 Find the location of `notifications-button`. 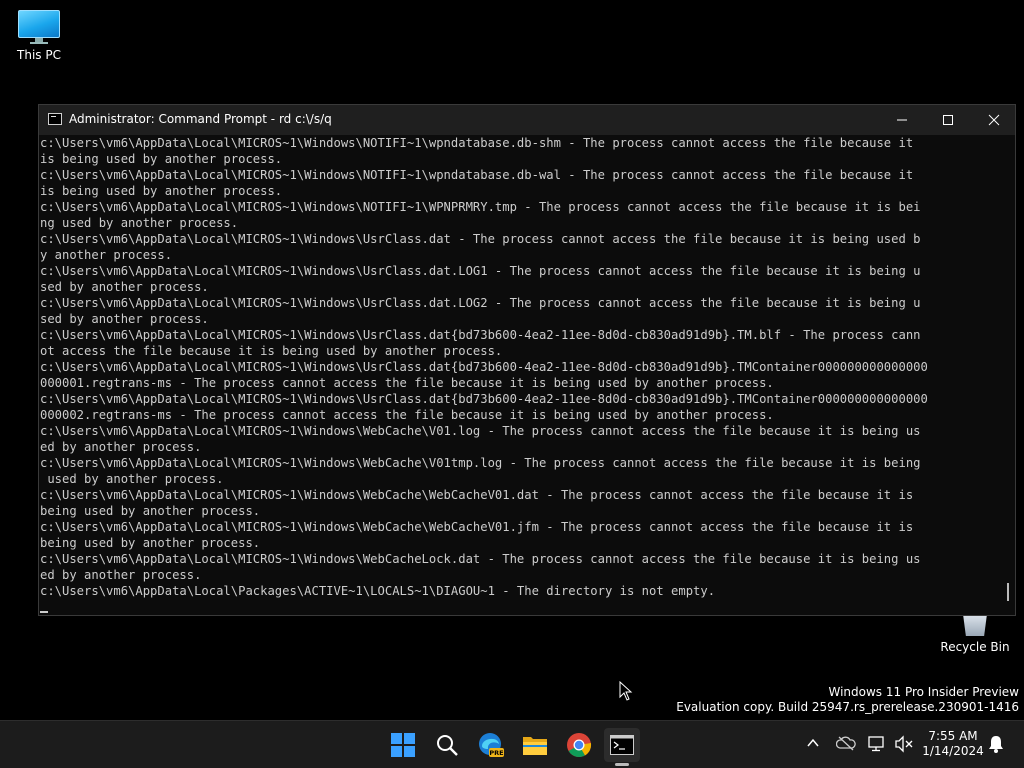

notifications-button is located at coordinates (996, 746).